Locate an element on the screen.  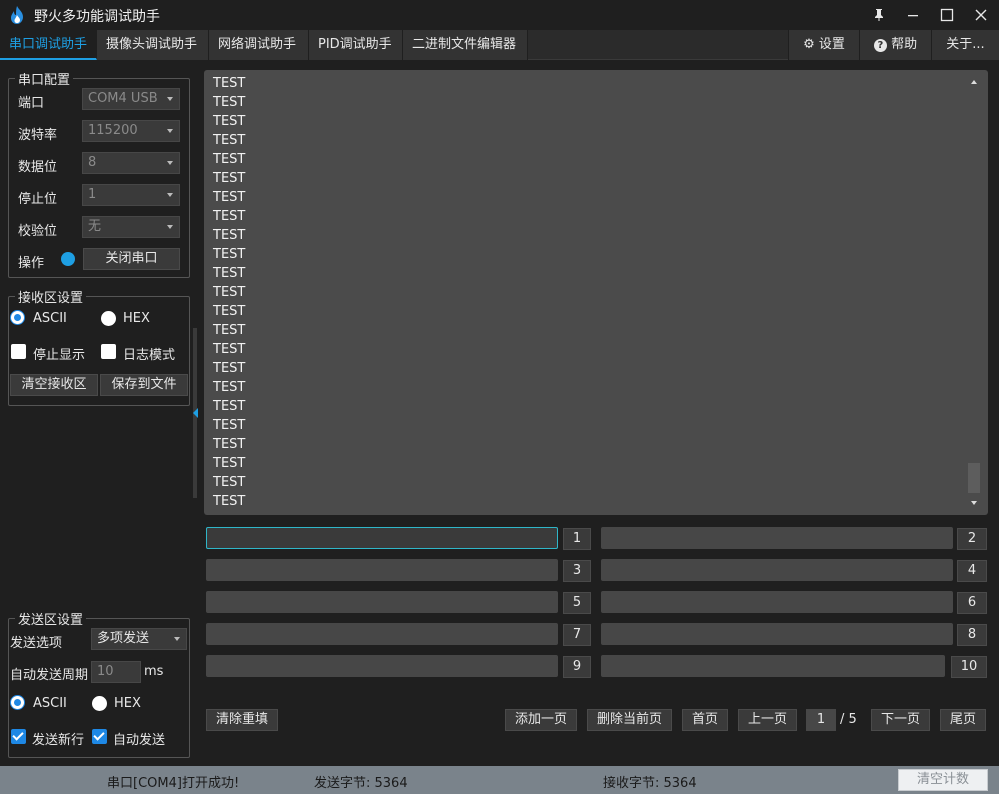
send-button-3: 3 is located at coordinates (577, 571).